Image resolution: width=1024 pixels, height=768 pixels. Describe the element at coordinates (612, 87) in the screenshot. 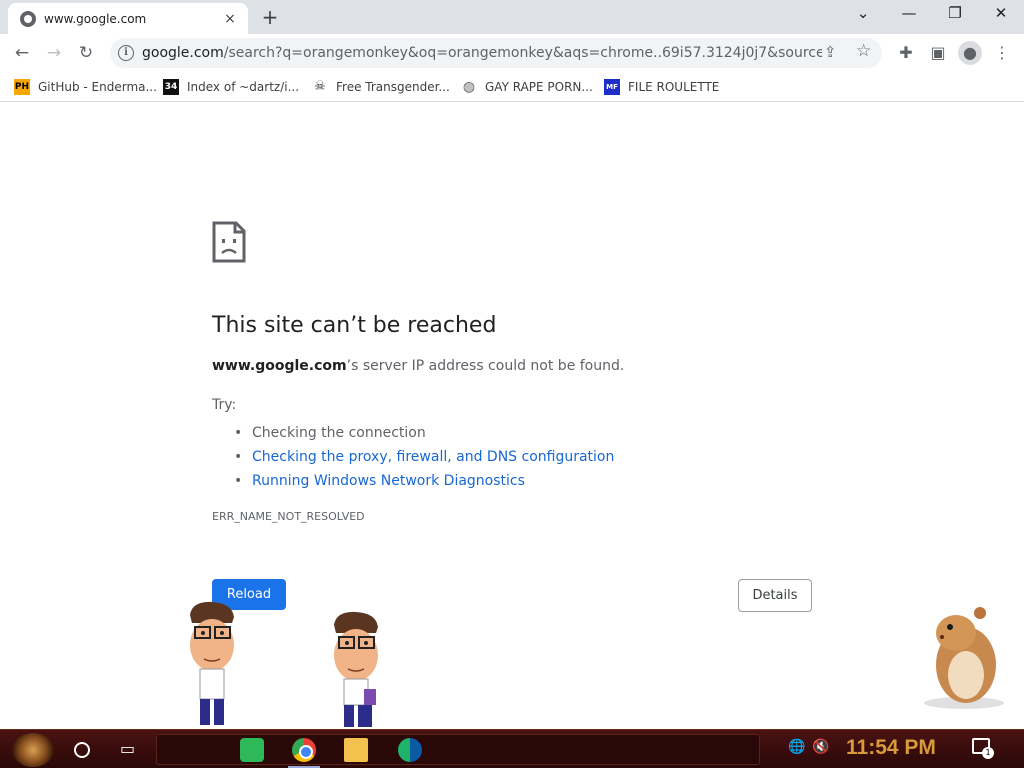

I see `bookmark-favicon-icon: MF` at that location.